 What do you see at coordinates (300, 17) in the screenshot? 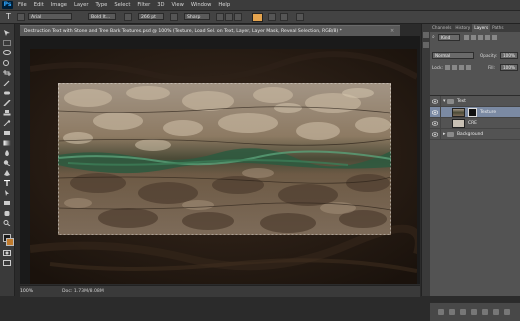
I see `3d-icon` at bounding box center [300, 17].